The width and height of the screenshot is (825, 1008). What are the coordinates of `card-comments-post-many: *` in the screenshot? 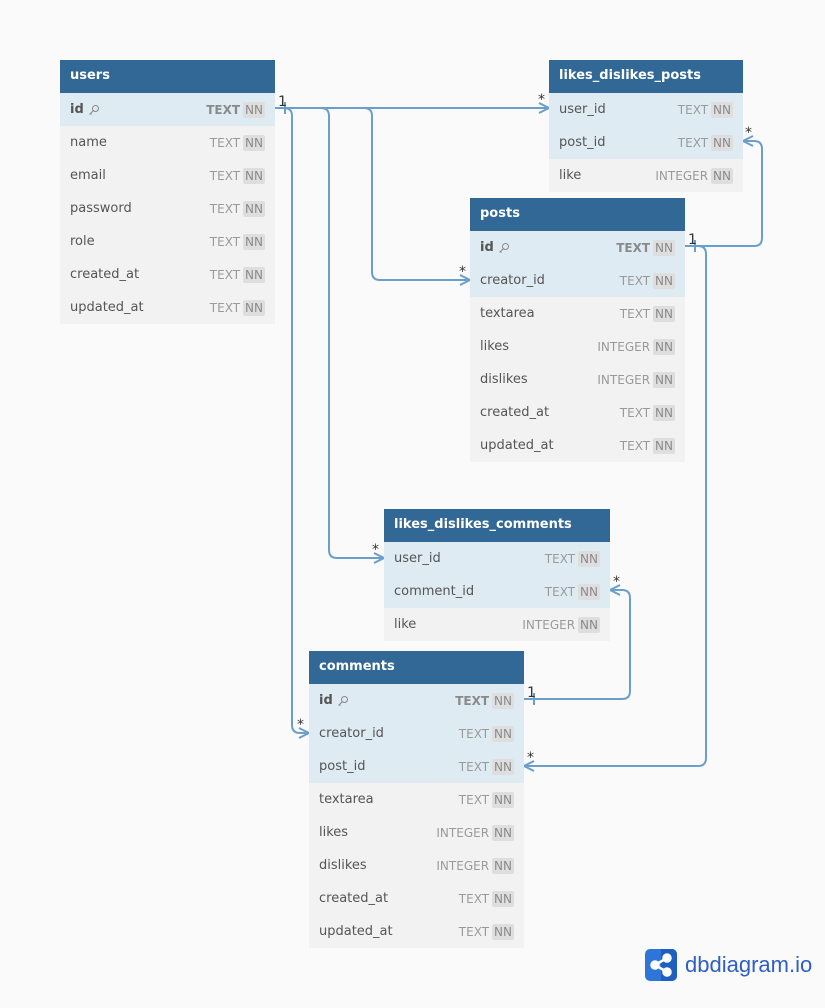 It's located at (530, 758).